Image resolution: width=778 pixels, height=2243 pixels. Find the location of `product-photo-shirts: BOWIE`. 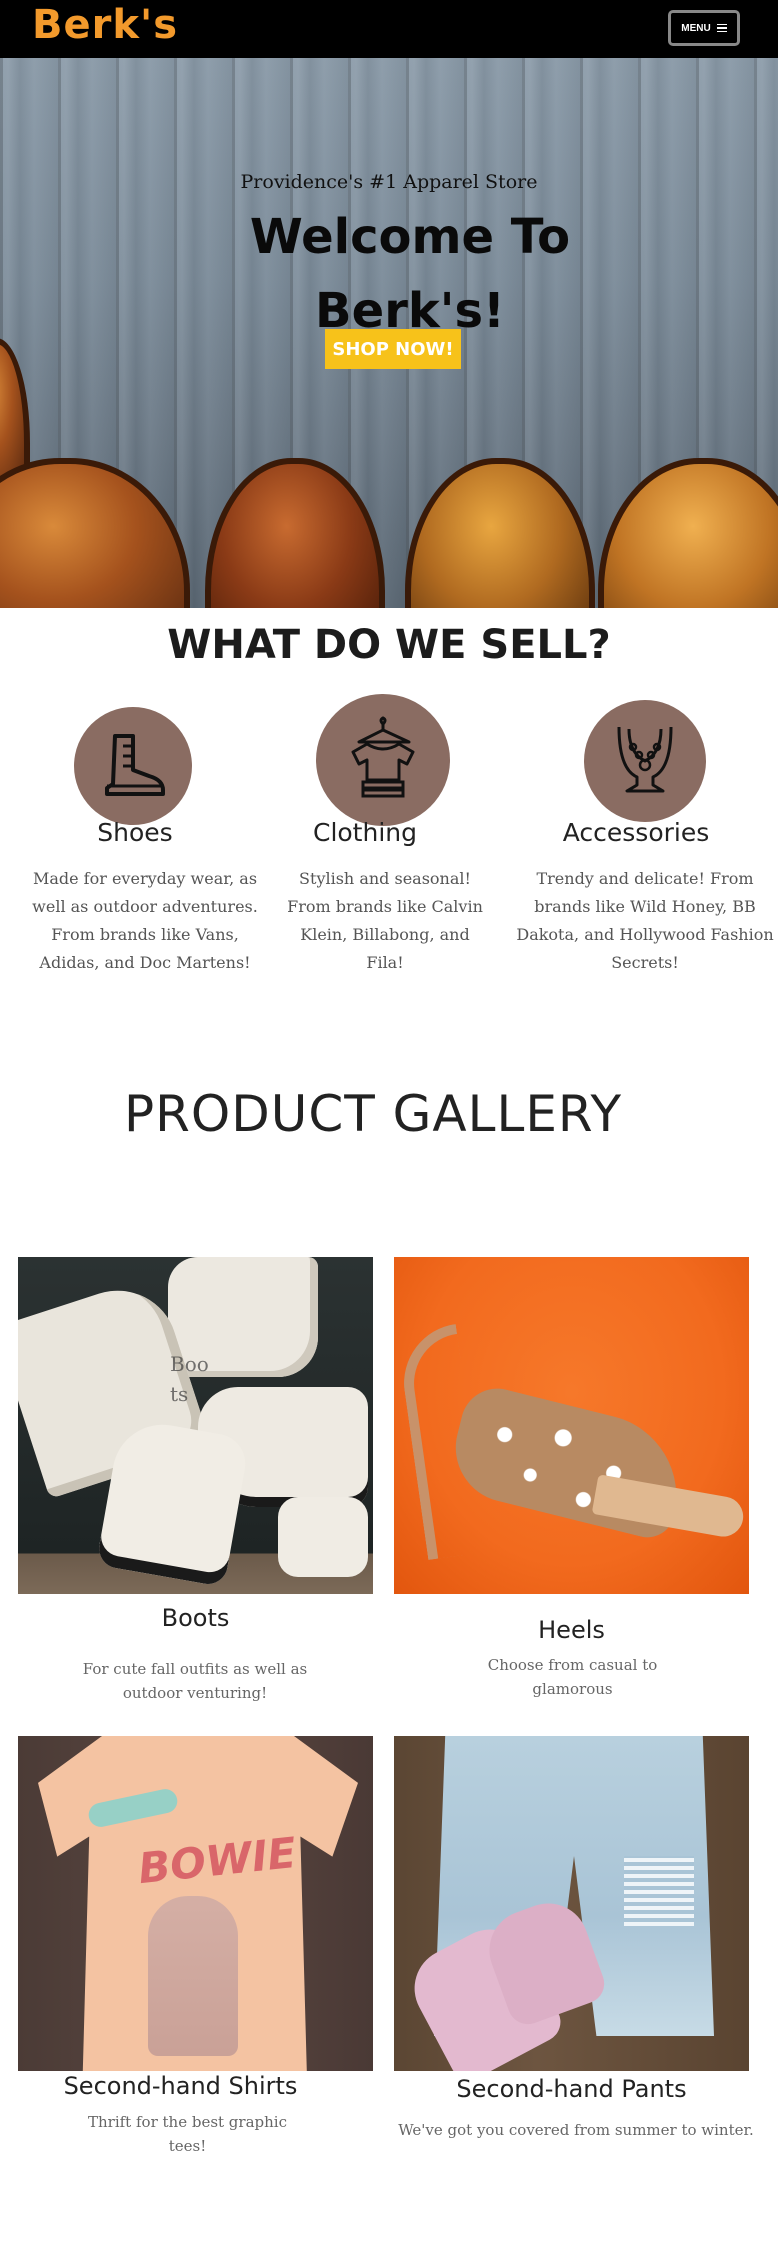

product-photo-shirts: BOWIE is located at coordinates (195, 1903).